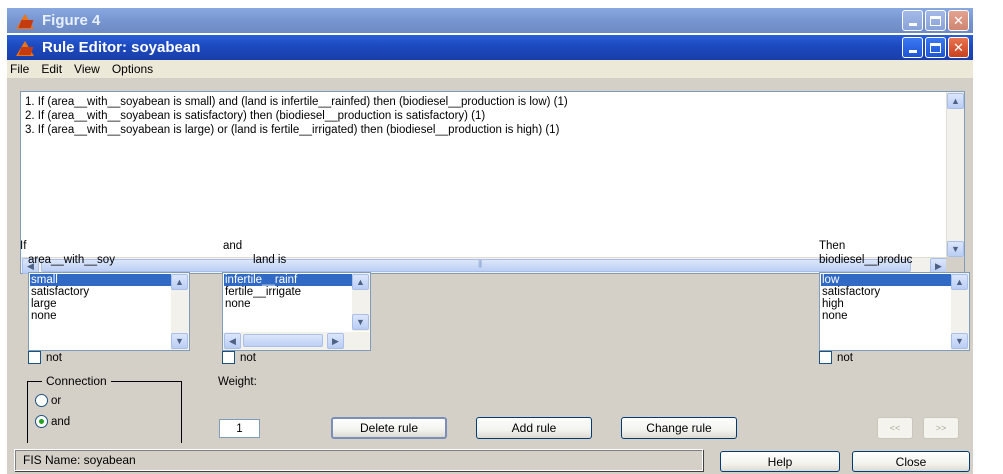 This screenshot has height=474, width=1003. I want to click on list-item: high, so click(886, 304).